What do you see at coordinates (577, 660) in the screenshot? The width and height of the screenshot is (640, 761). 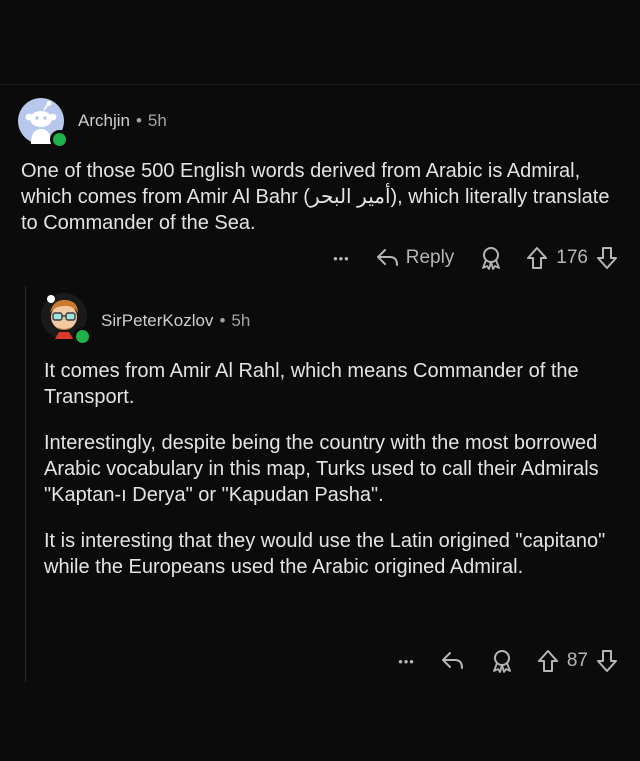 I see `vote-count: 87` at bounding box center [577, 660].